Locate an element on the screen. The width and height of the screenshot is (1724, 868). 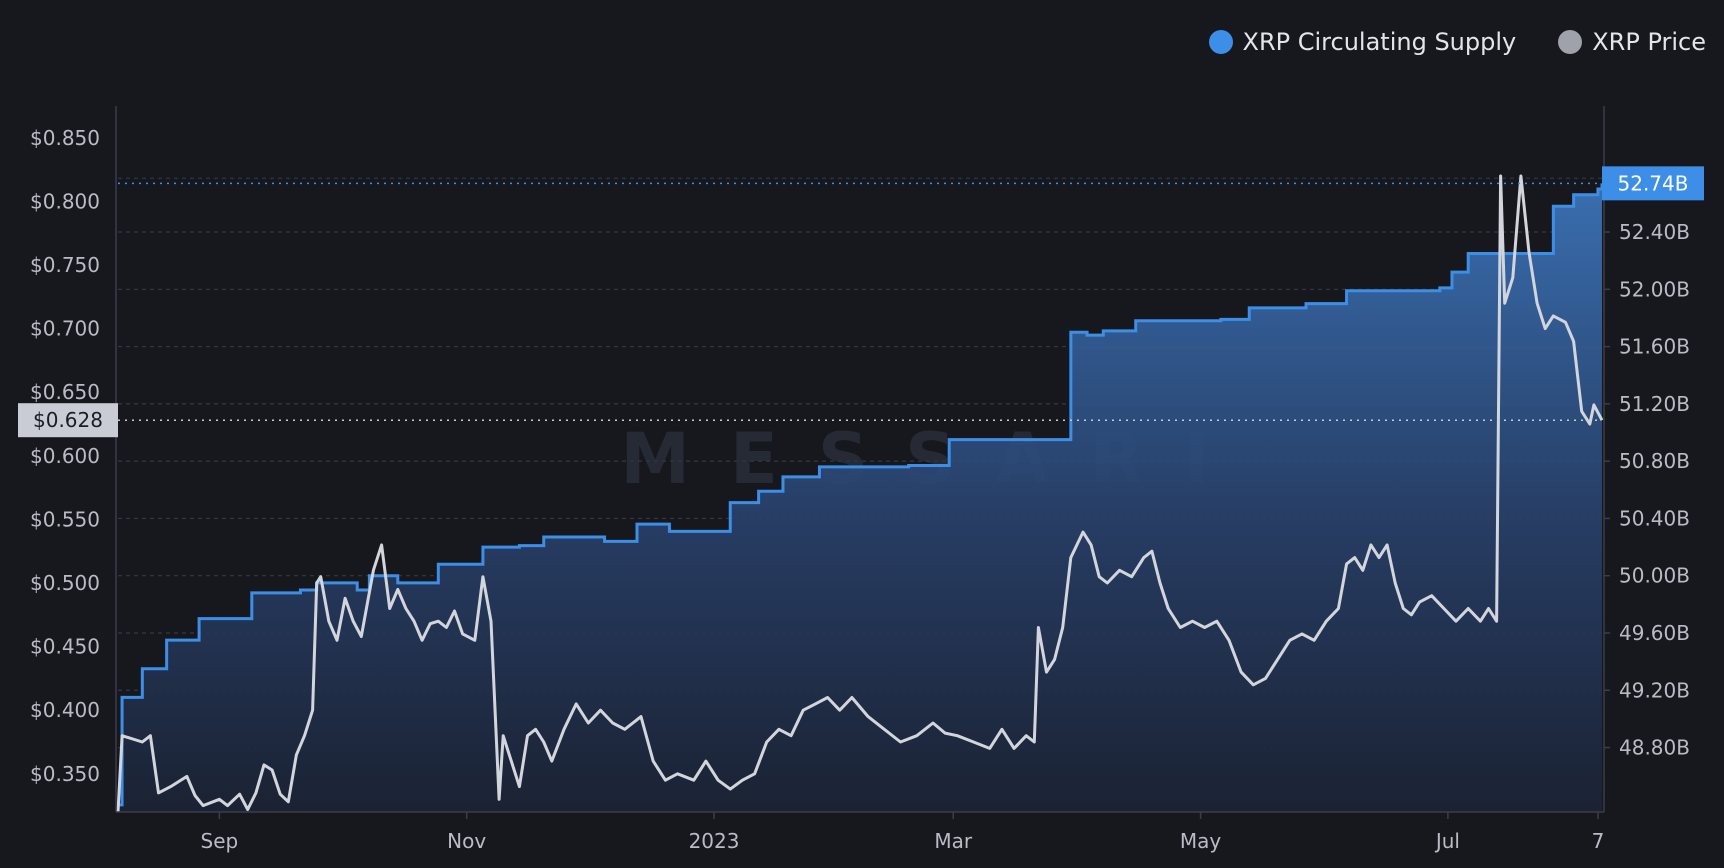
right-tick-label: 51.20B is located at coordinates (1654, 404).